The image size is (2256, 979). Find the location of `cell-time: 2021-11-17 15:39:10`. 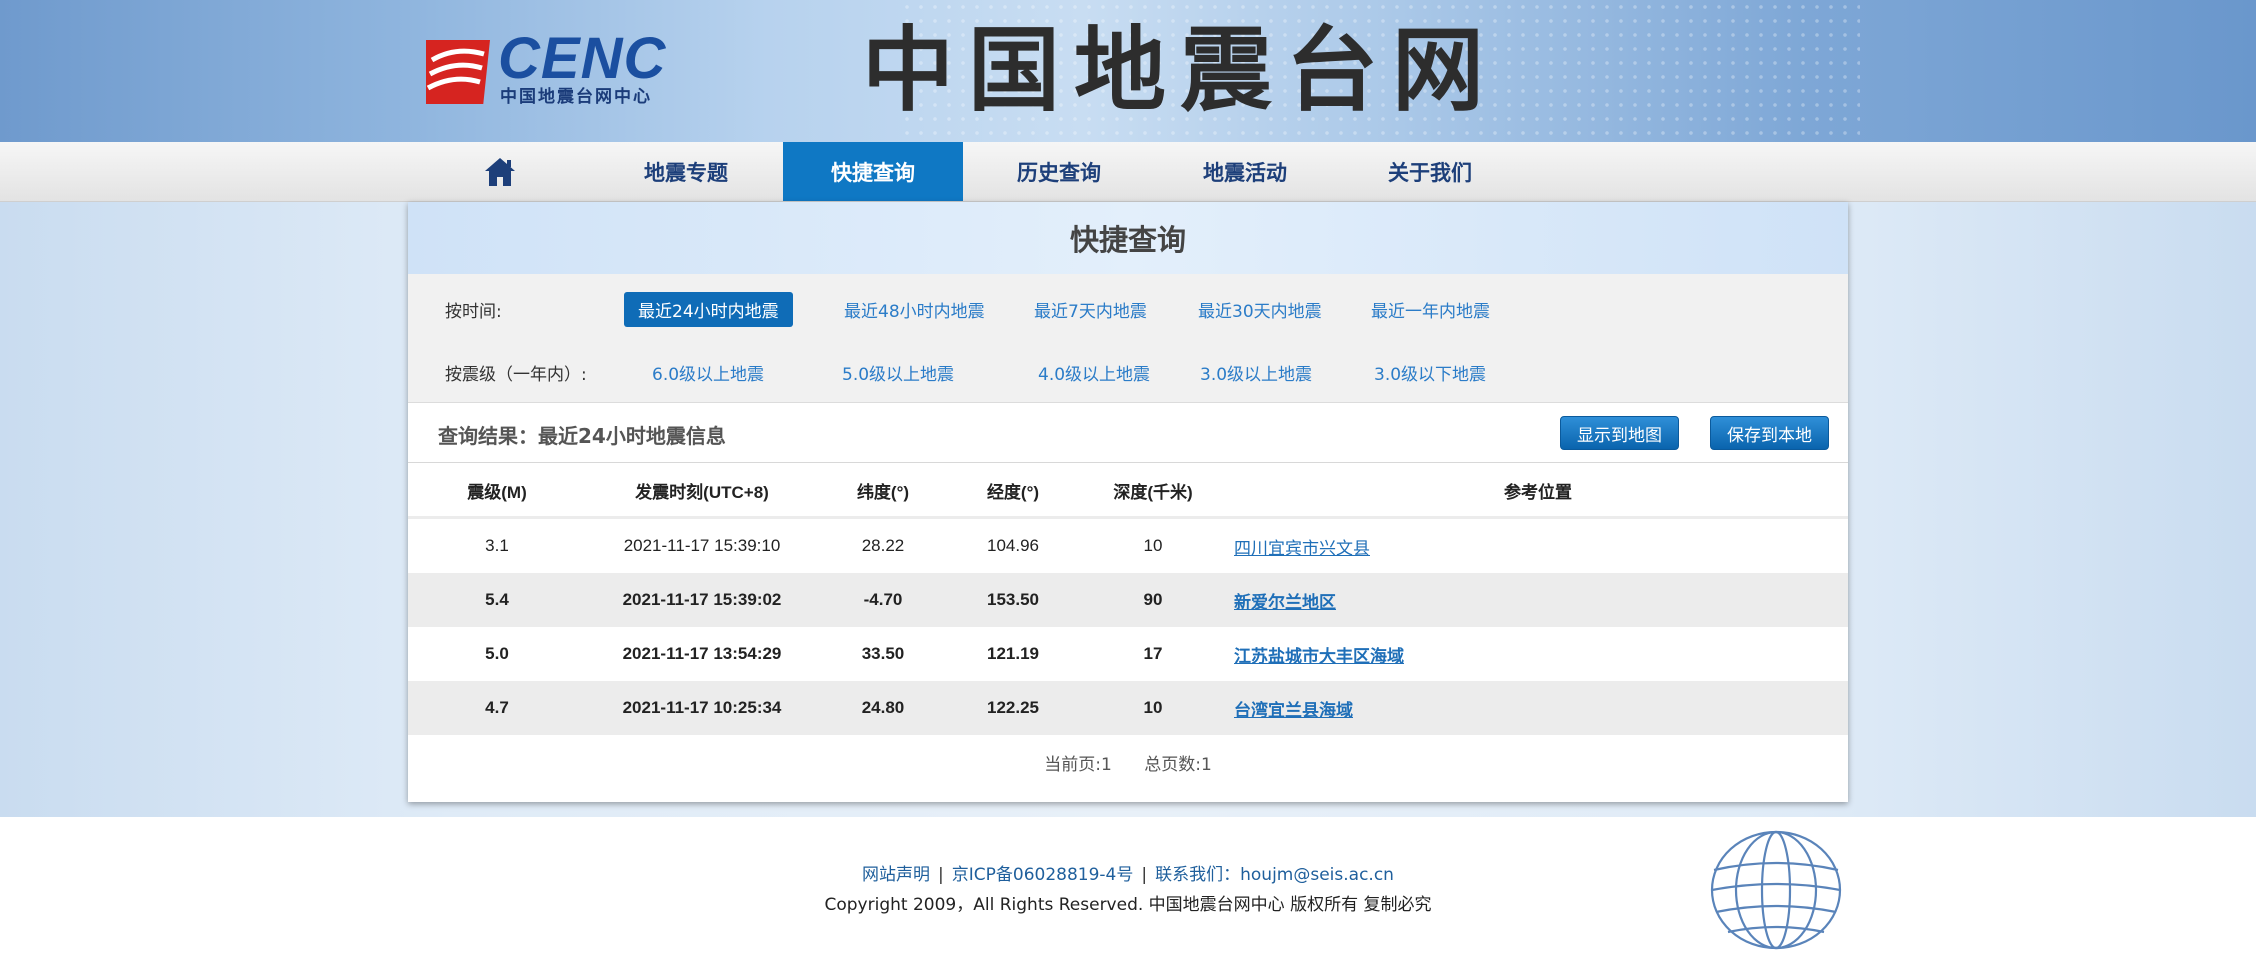

cell-time: 2021-11-17 15:39:10 is located at coordinates (702, 545).